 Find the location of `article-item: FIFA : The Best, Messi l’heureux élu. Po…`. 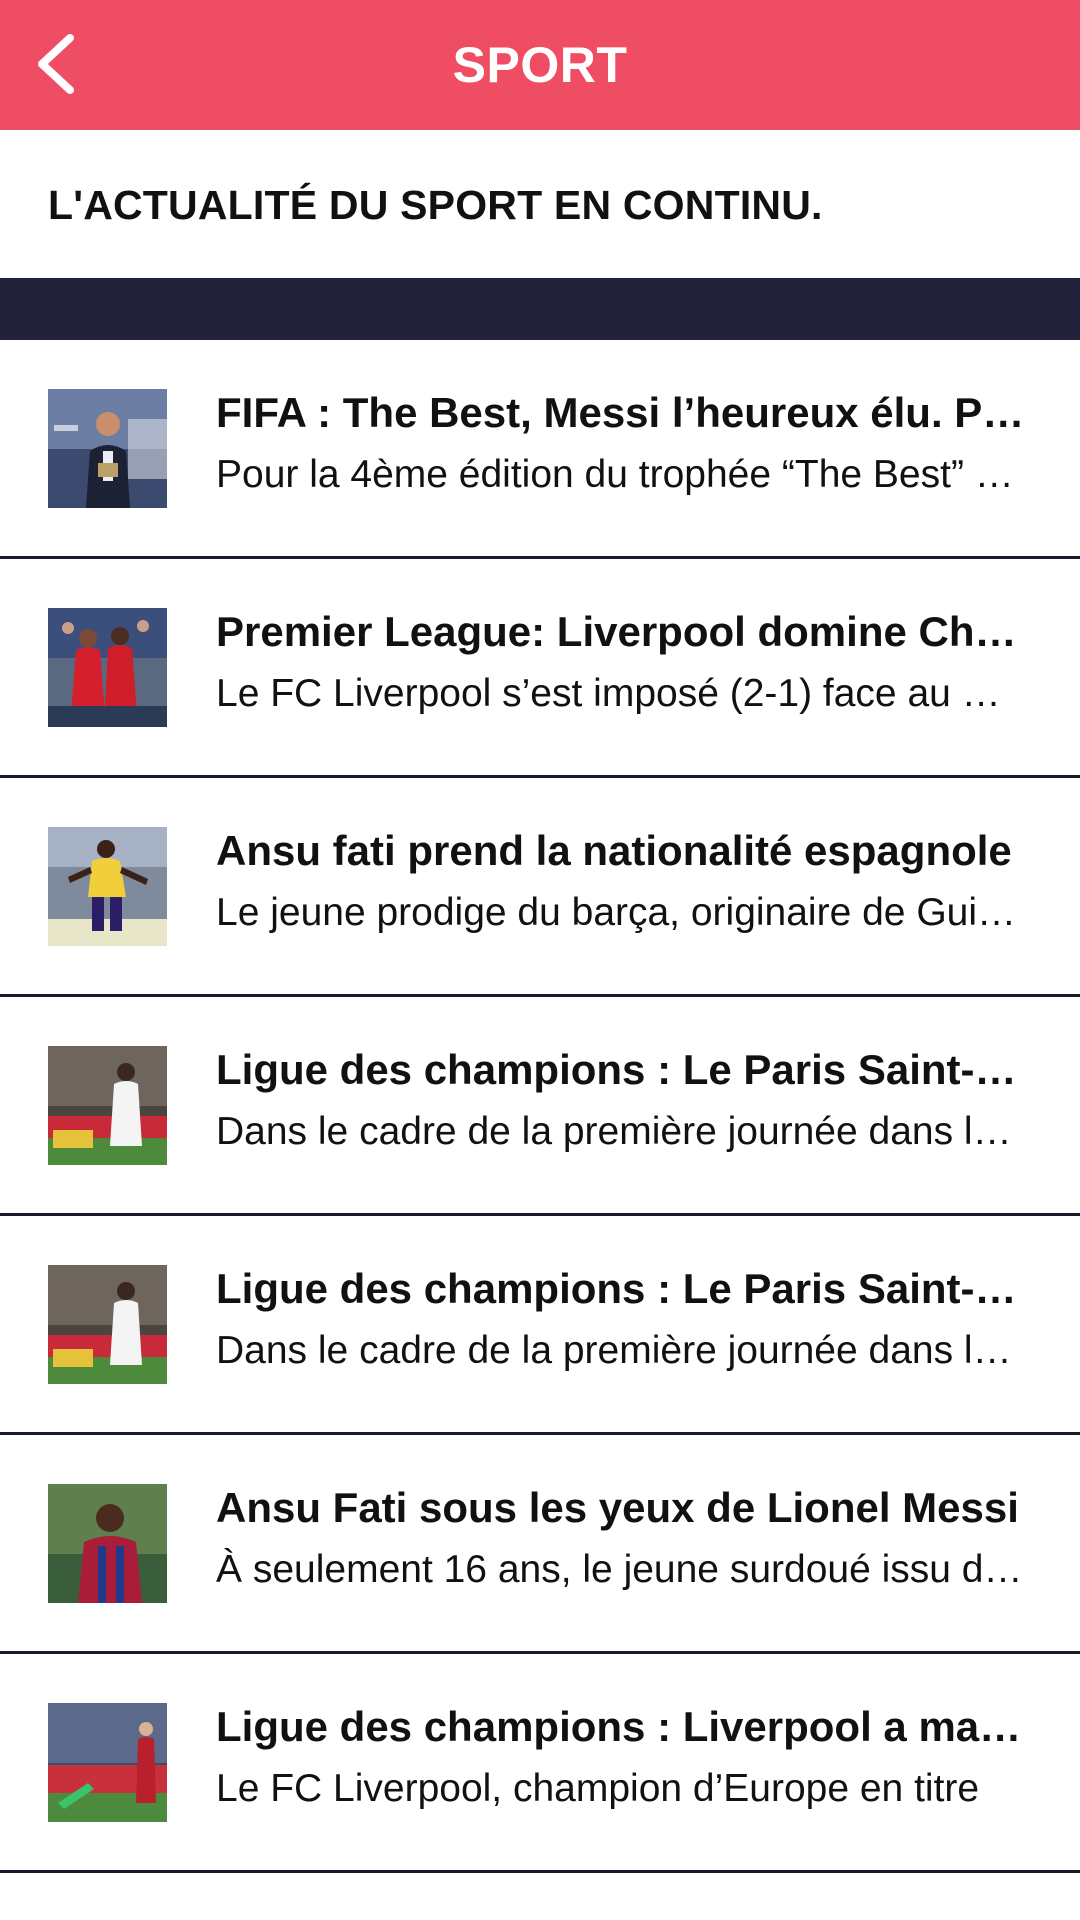

article-item: FIFA : The Best, Messi l’heureux élu. Po… is located at coordinates (540, 449).